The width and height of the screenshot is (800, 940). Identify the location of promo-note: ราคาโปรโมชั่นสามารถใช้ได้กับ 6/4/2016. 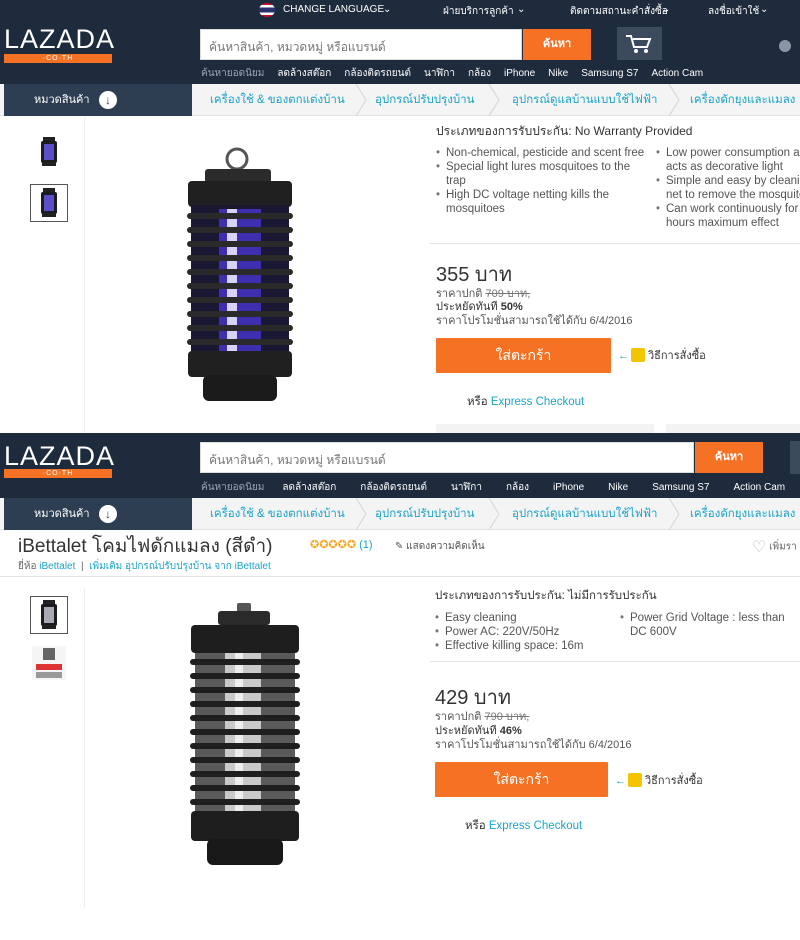
(534, 321).